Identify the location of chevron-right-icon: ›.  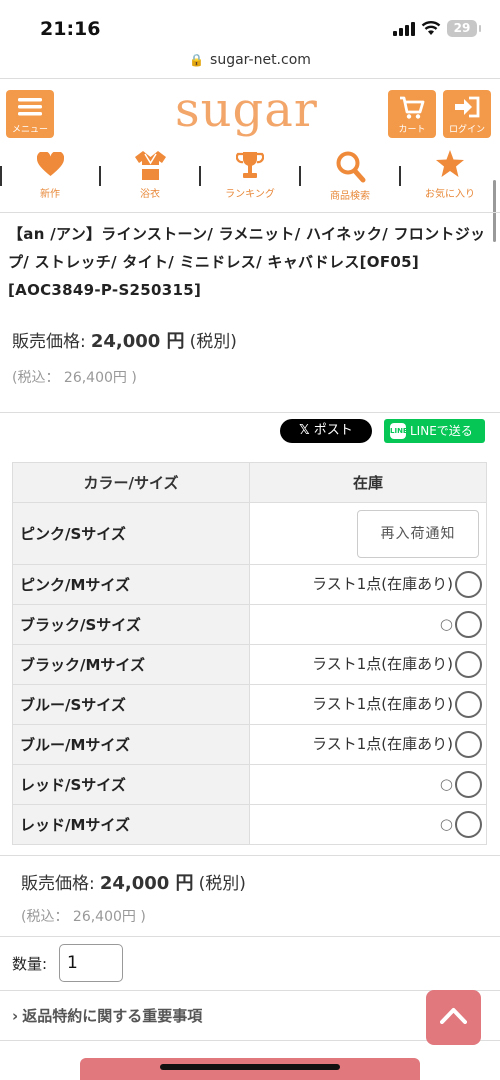
(15, 1016).